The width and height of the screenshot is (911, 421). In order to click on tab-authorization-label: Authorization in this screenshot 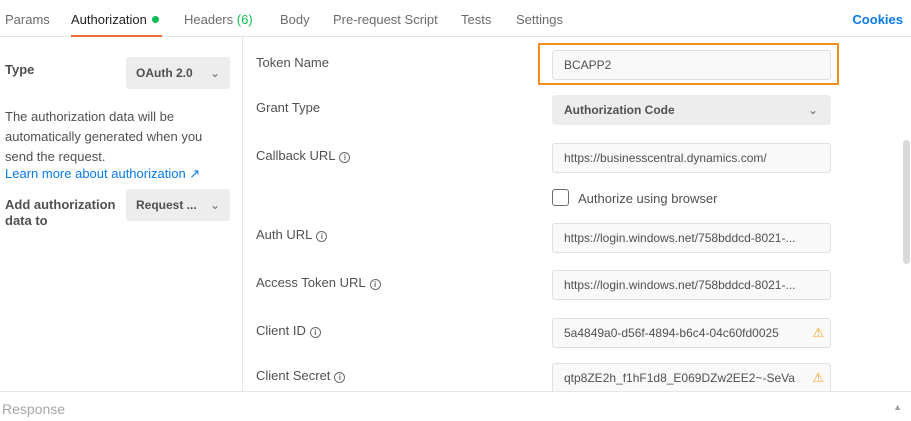, I will do `click(109, 19)`.